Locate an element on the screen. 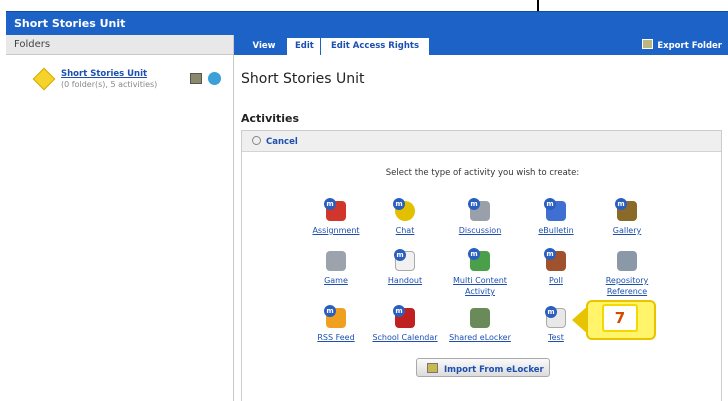 This screenshot has width=728, height=401. export-folder-button: Export Folder is located at coordinates (682, 45).